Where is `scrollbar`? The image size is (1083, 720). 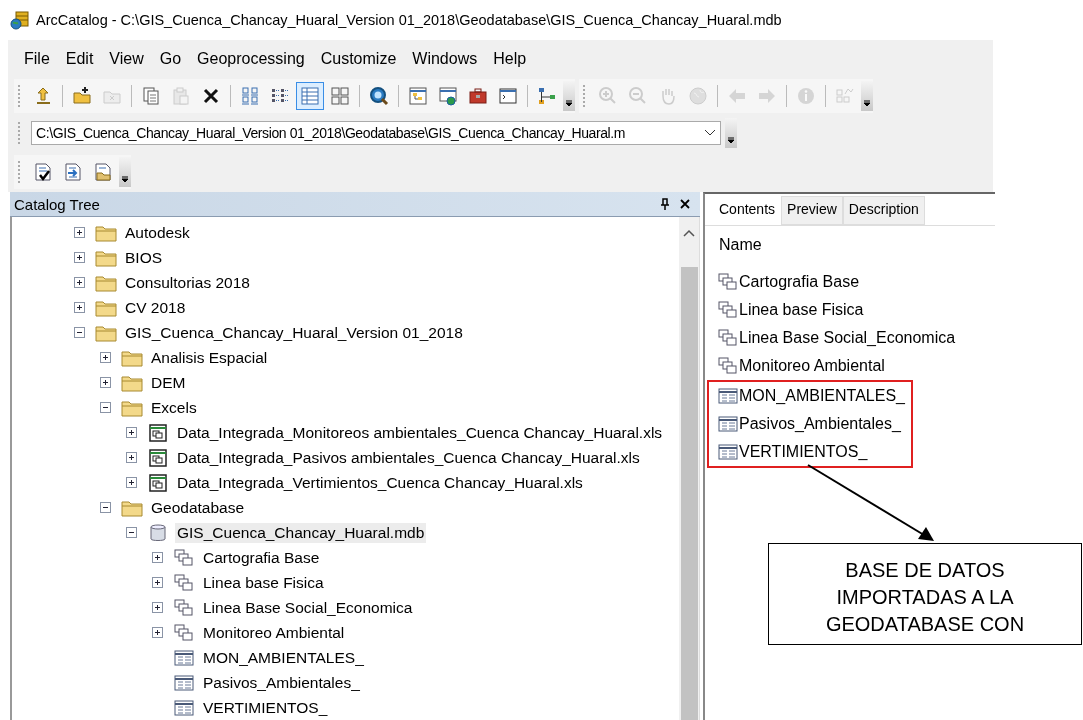 scrollbar is located at coordinates (689, 468).